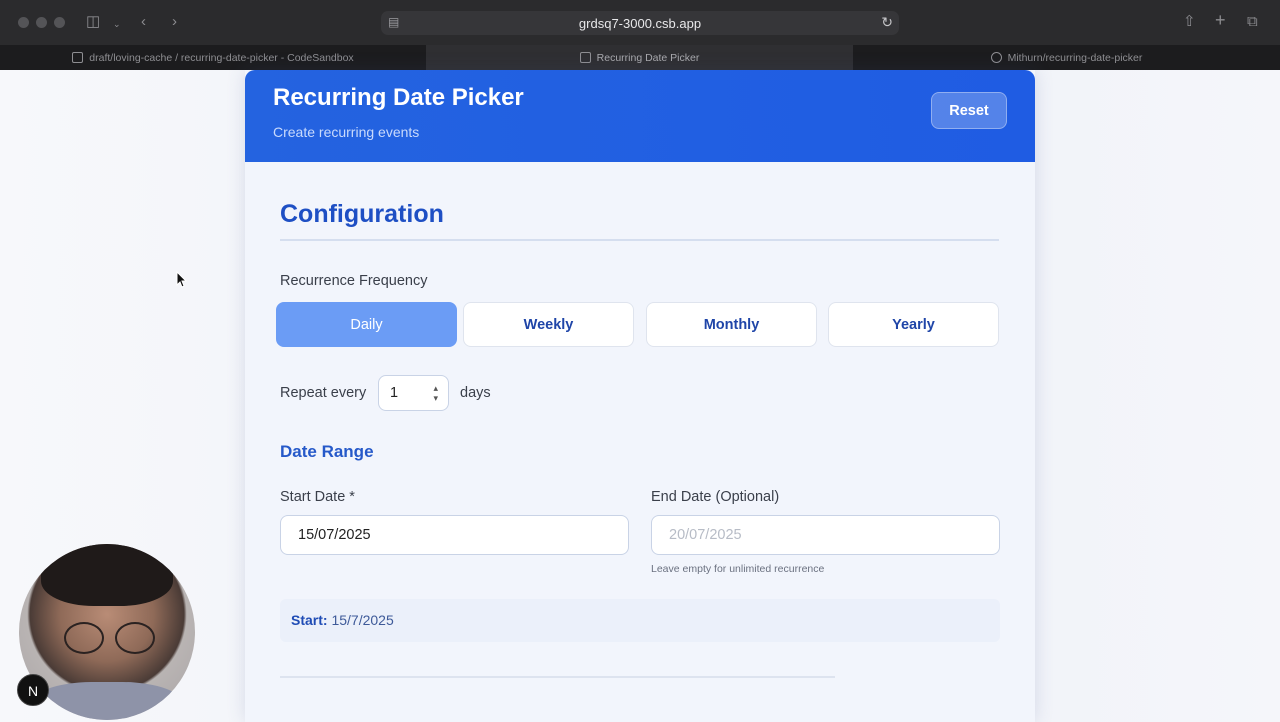 Image resolution: width=1280 pixels, height=722 pixels. I want to click on sidebar-icon: ◫, so click(93, 22).